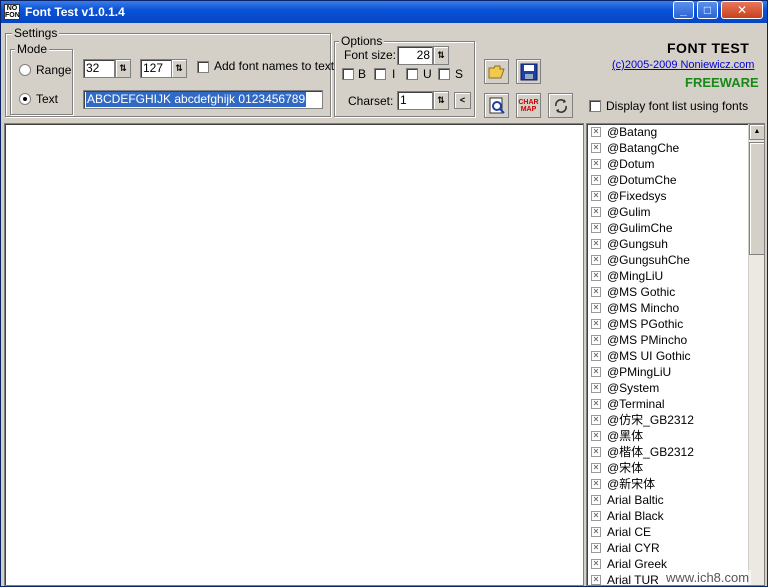 This screenshot has width=768, height=587. What do you see at coordinates (412, 74) in the screenshot?
I see `underline-checkbox` at bounding box center [412, 74].